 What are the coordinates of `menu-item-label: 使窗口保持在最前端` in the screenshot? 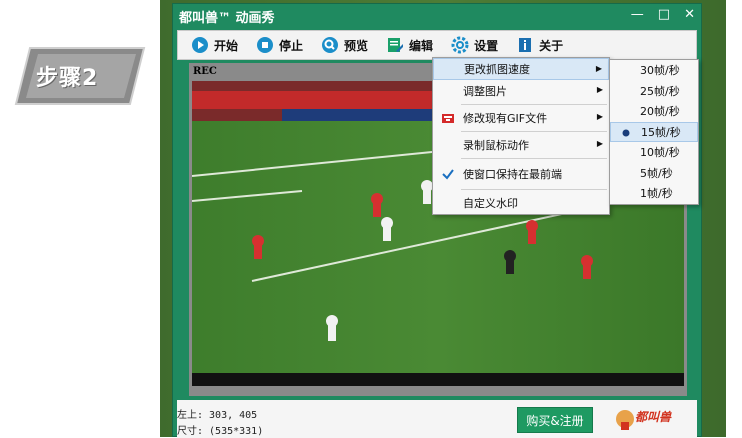 It's located at (512, 174).